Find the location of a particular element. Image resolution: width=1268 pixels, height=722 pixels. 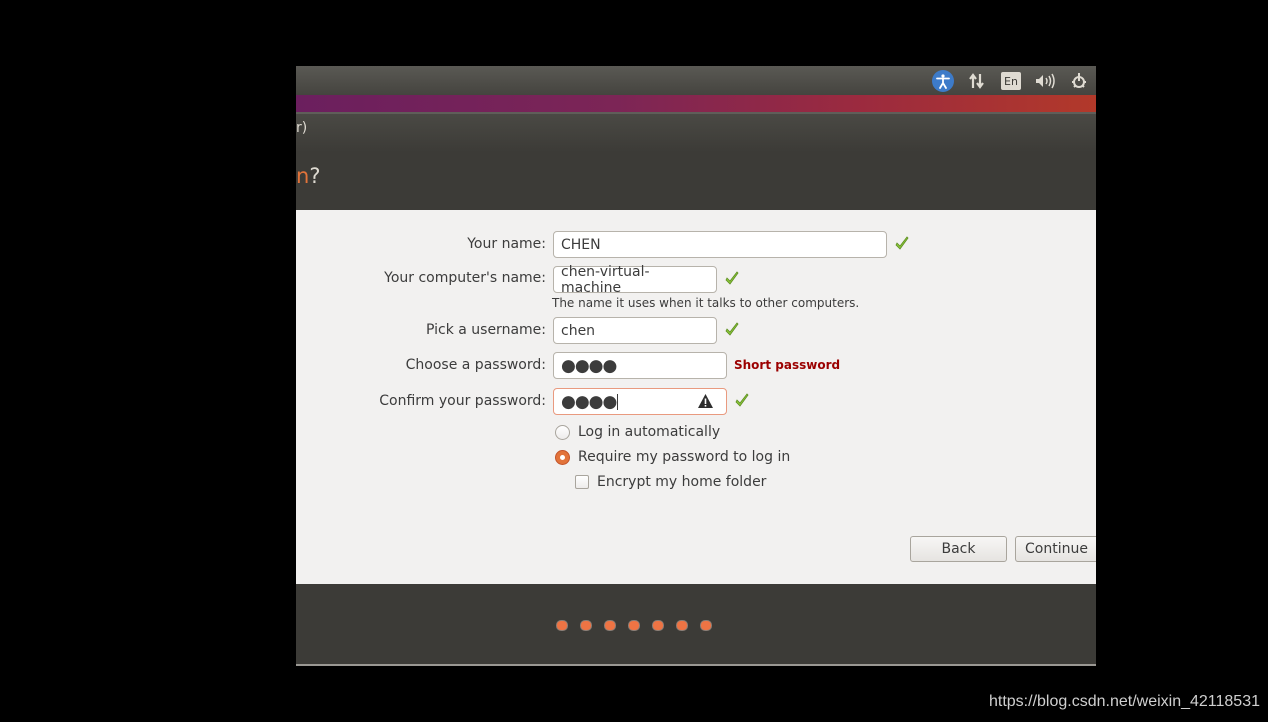

your-name-label: Your name: is located at coordinates (506, 244).